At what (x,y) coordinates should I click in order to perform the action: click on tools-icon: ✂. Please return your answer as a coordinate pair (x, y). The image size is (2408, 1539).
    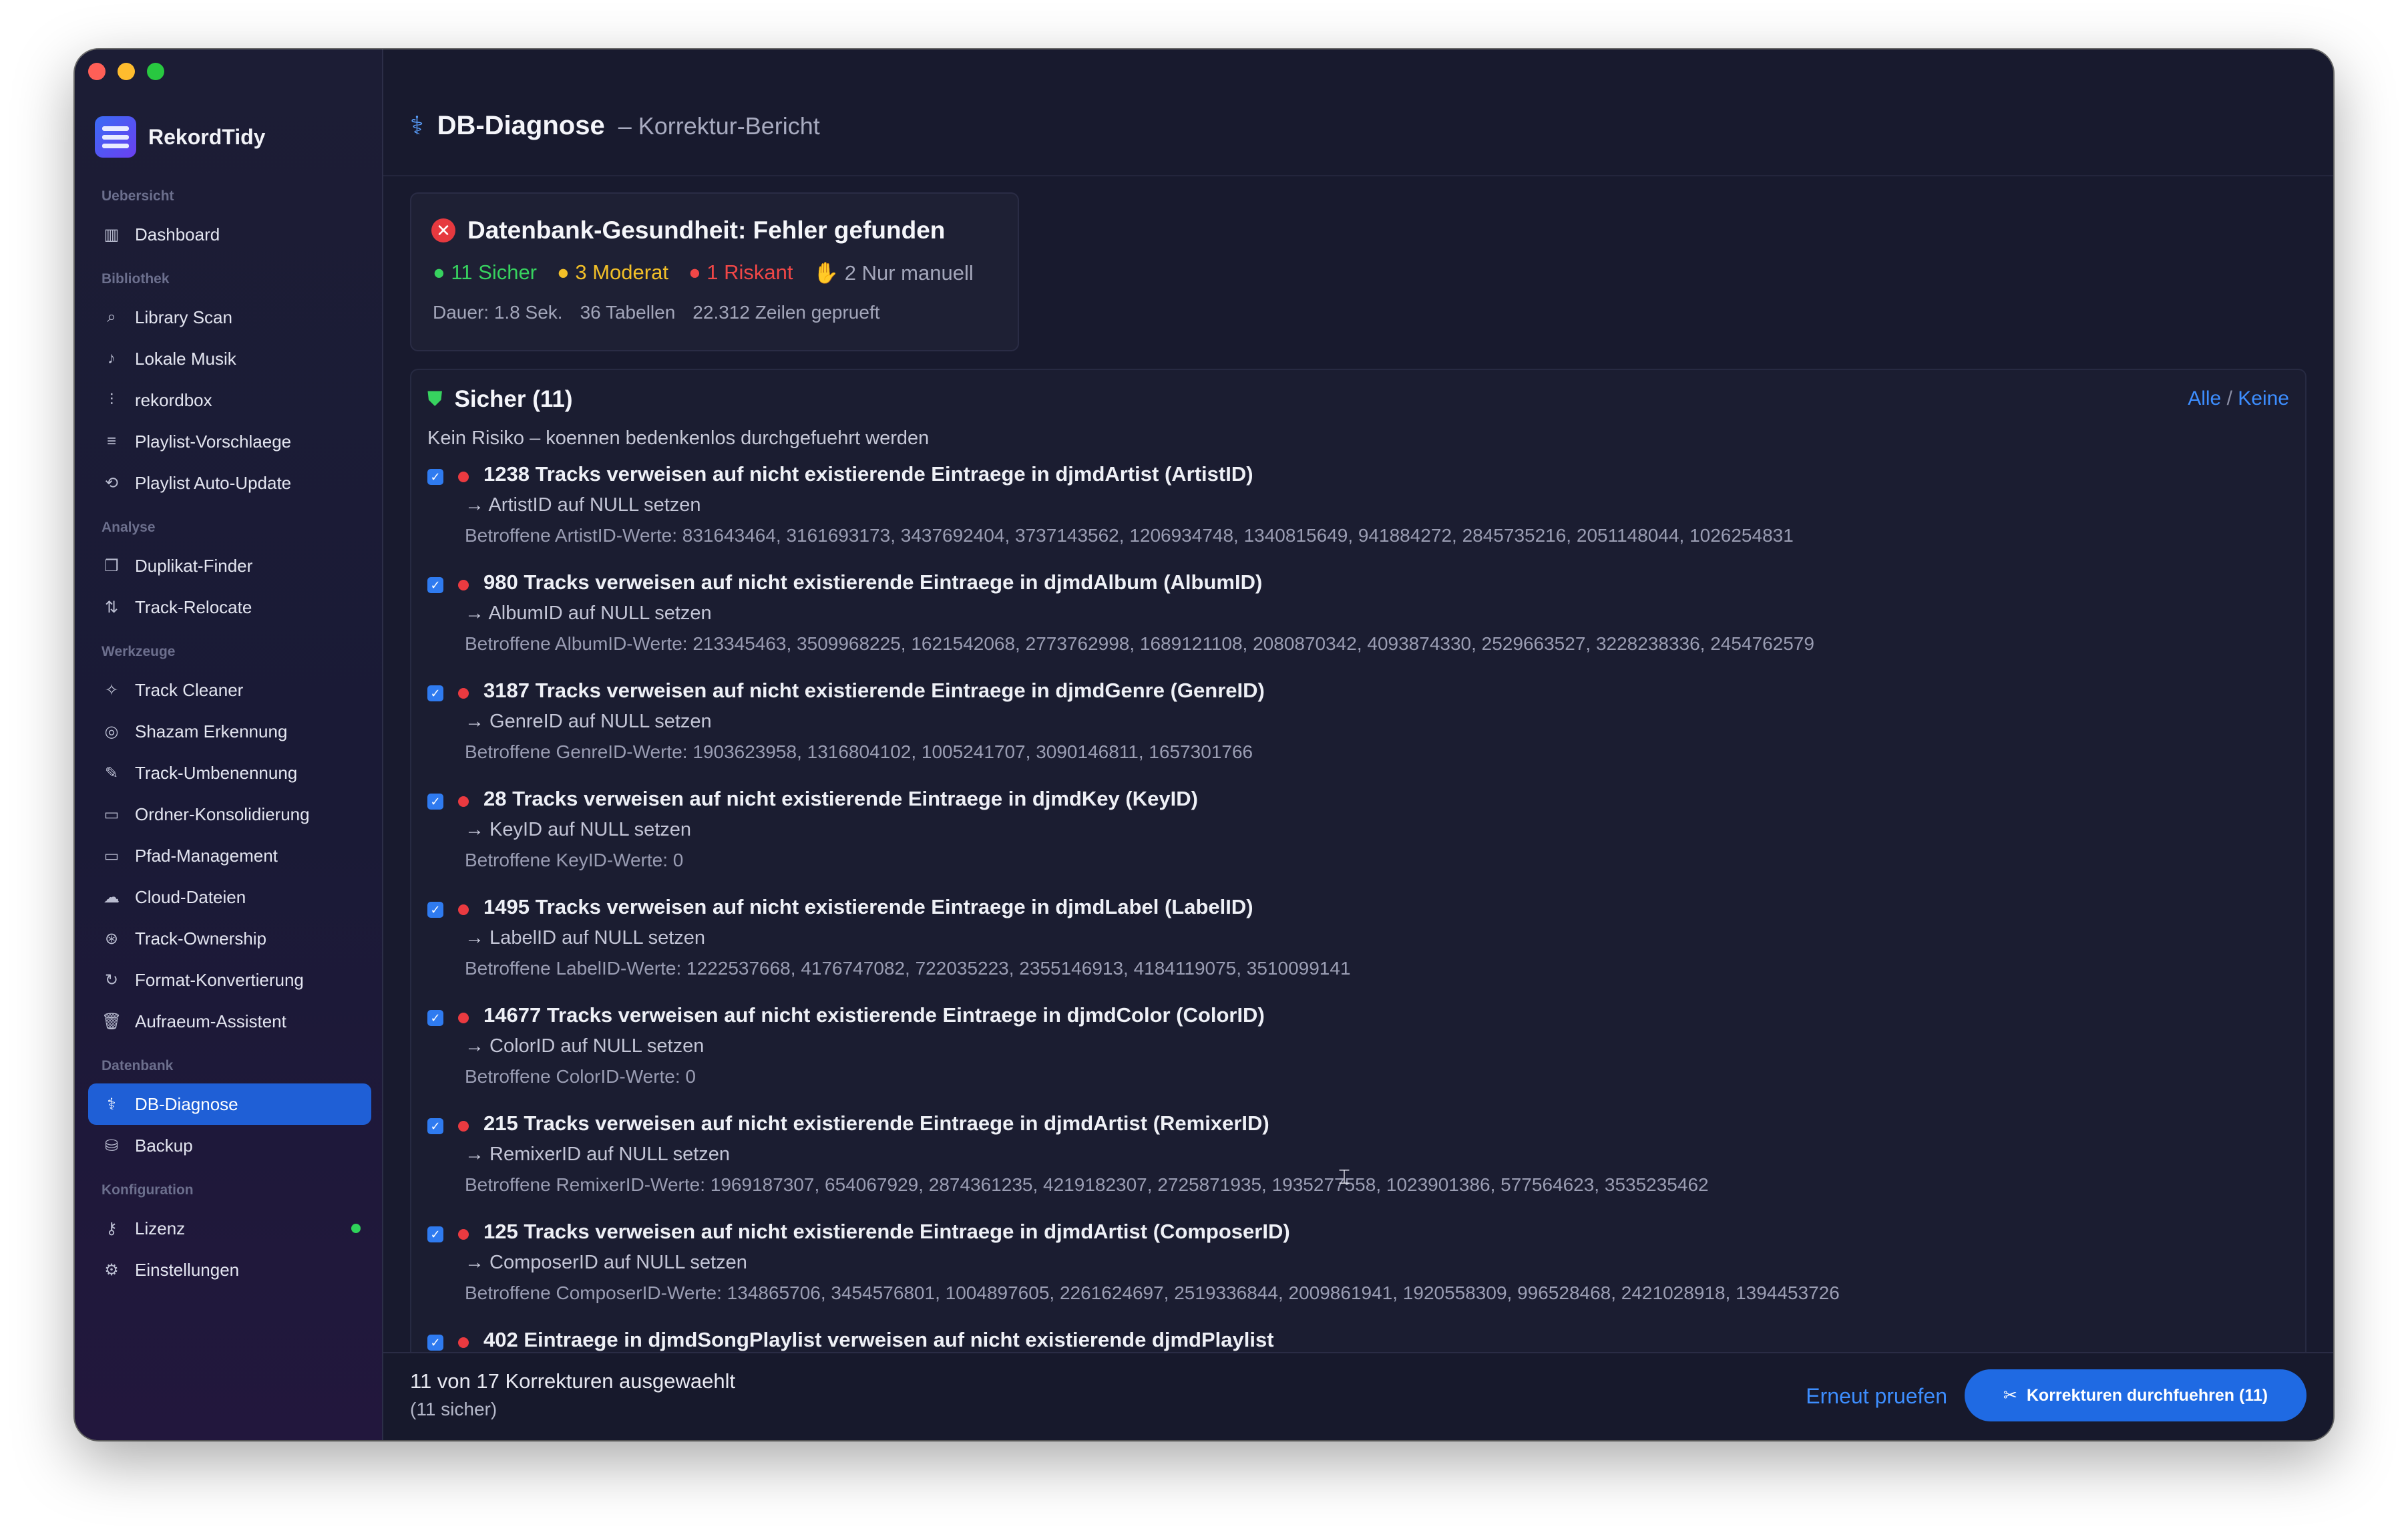
    Looking at the image, I should click on (2010, 1395).